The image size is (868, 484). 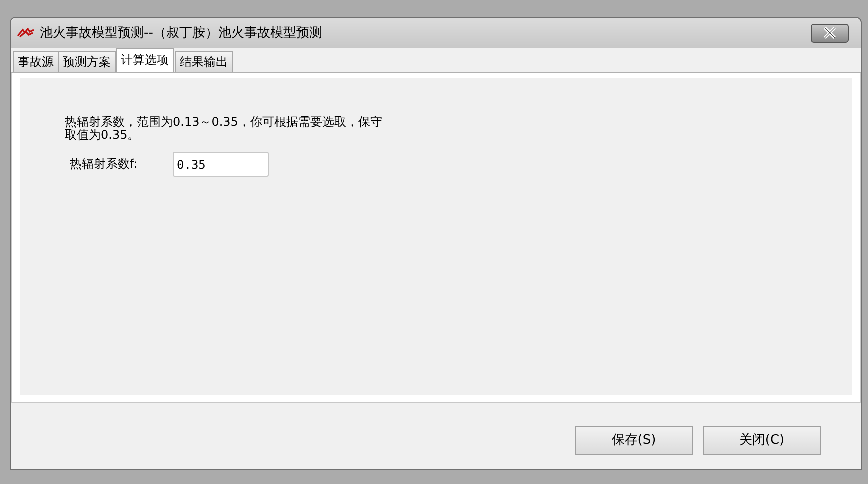 I want to click on dialog-button: 保存(S), so click(x=634, y=440).